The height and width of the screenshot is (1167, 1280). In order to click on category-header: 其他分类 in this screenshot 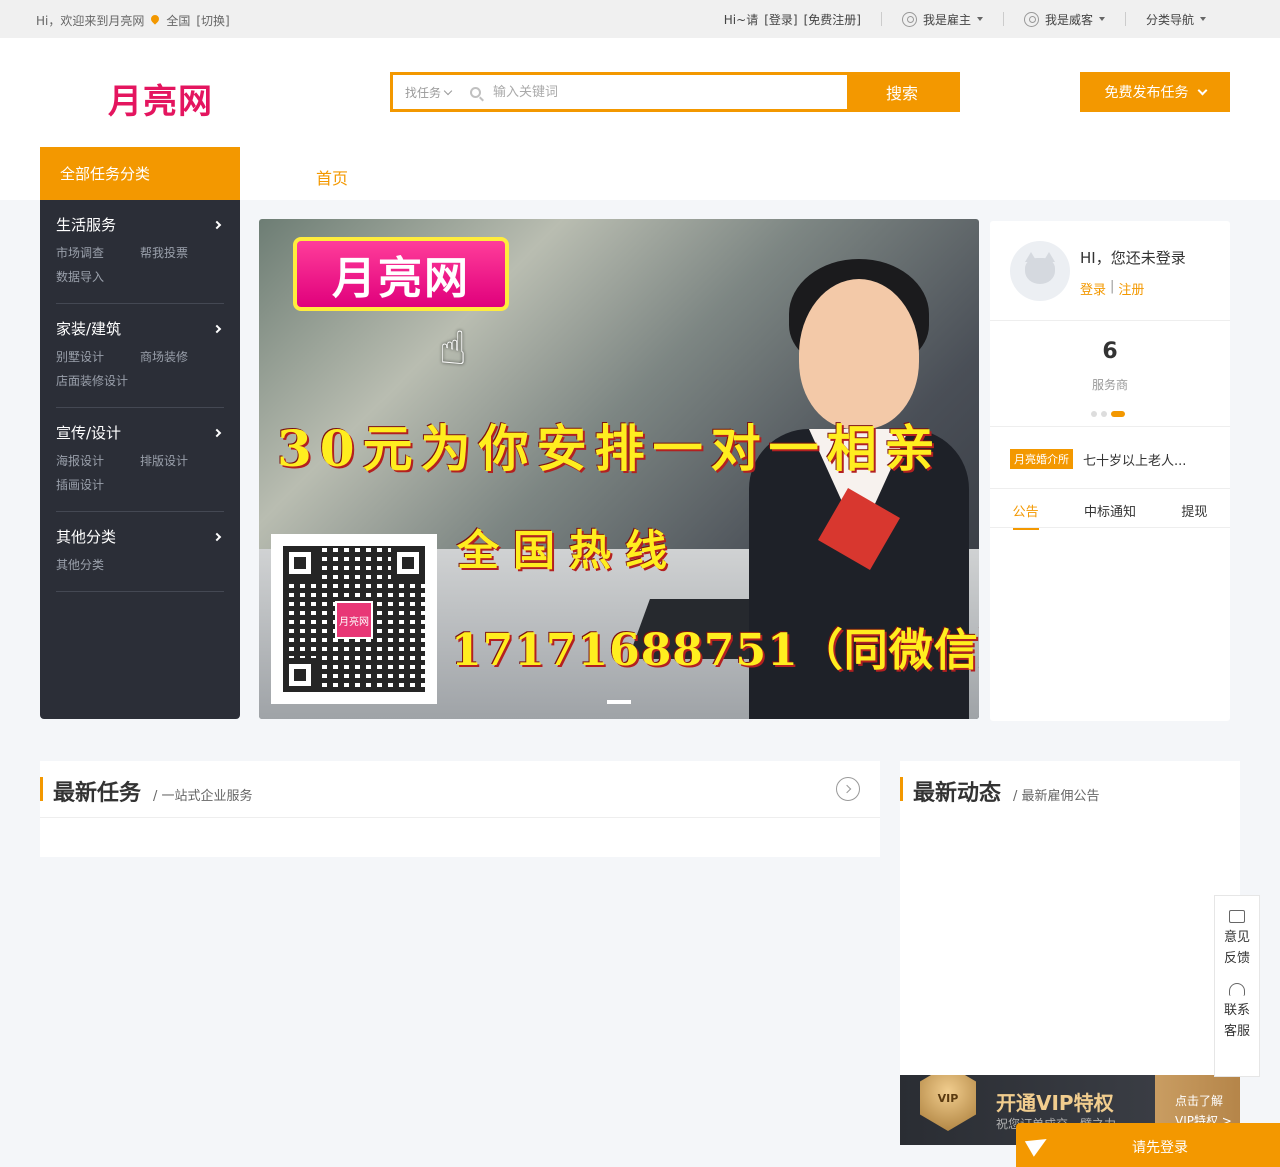, I will do `click(140, 536)`.